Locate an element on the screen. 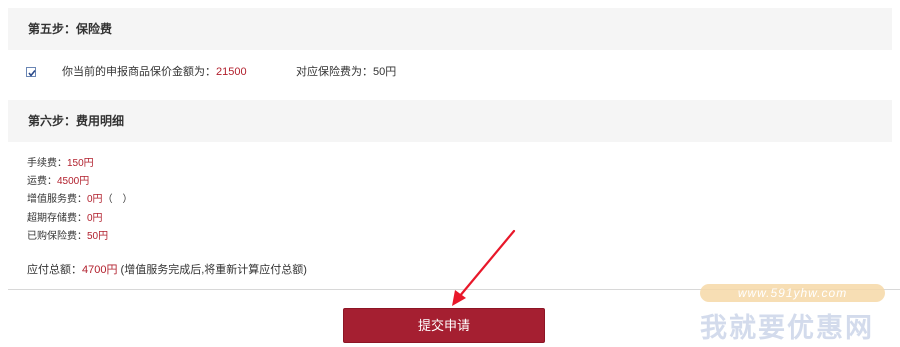 This screenshot has height=347, width=900. watermark-logo-text: 我就要优惠网 is located at coordinates (787, 328).